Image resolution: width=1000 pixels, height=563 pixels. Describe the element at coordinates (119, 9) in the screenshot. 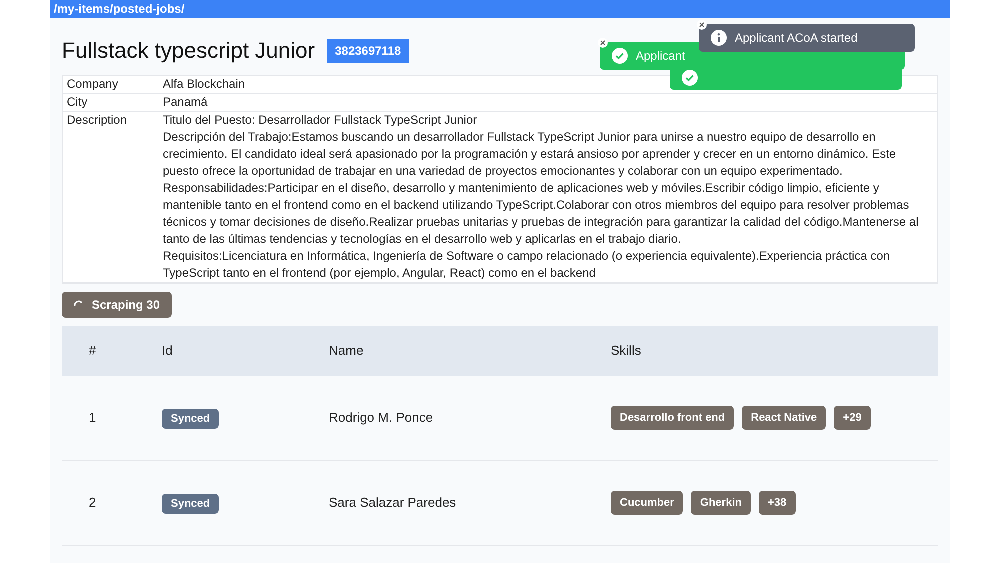

I see `url-path: /my-items/posted-jobs/` at that location.